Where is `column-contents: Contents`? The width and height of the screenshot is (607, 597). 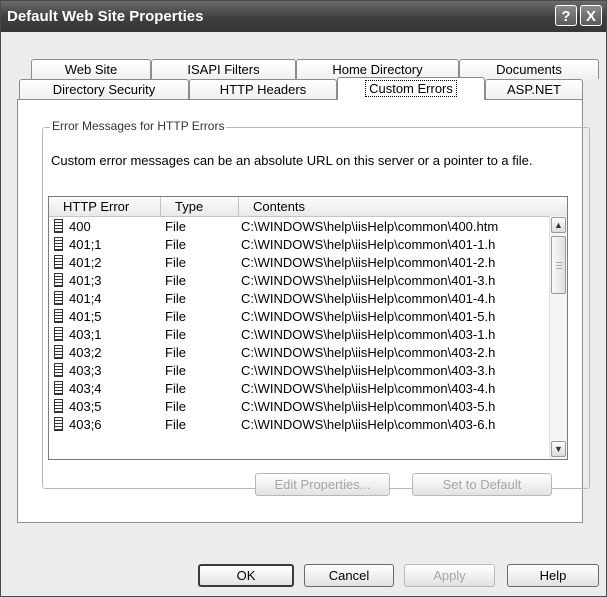
column-contents: Contents is located at coordinates (403, 206).